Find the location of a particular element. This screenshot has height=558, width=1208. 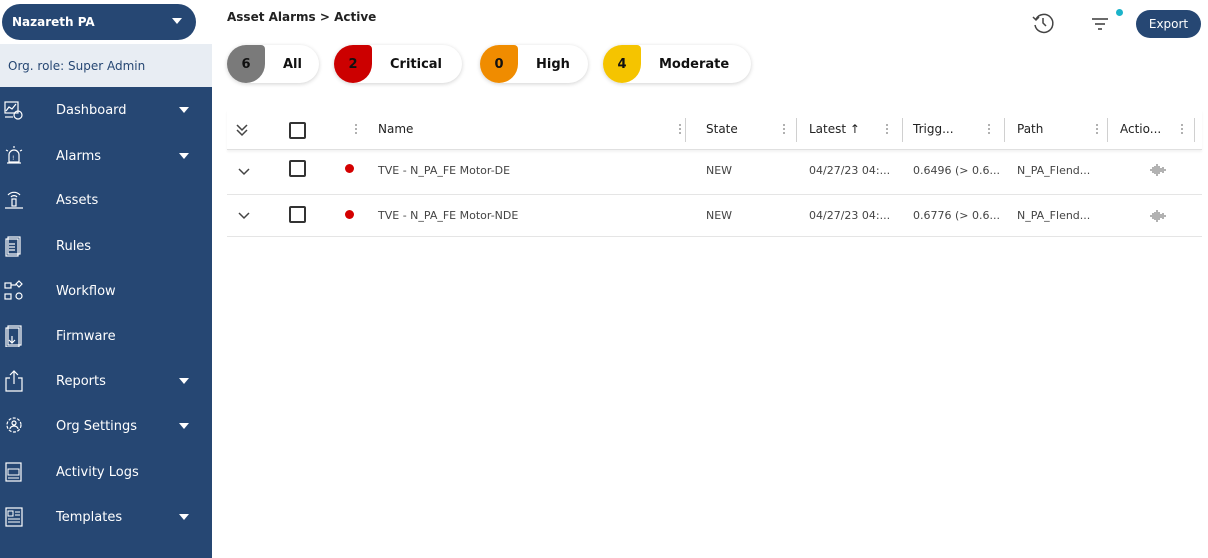

sidebar-item-alarms: ! Alarms is located at coordinates (106, 156).